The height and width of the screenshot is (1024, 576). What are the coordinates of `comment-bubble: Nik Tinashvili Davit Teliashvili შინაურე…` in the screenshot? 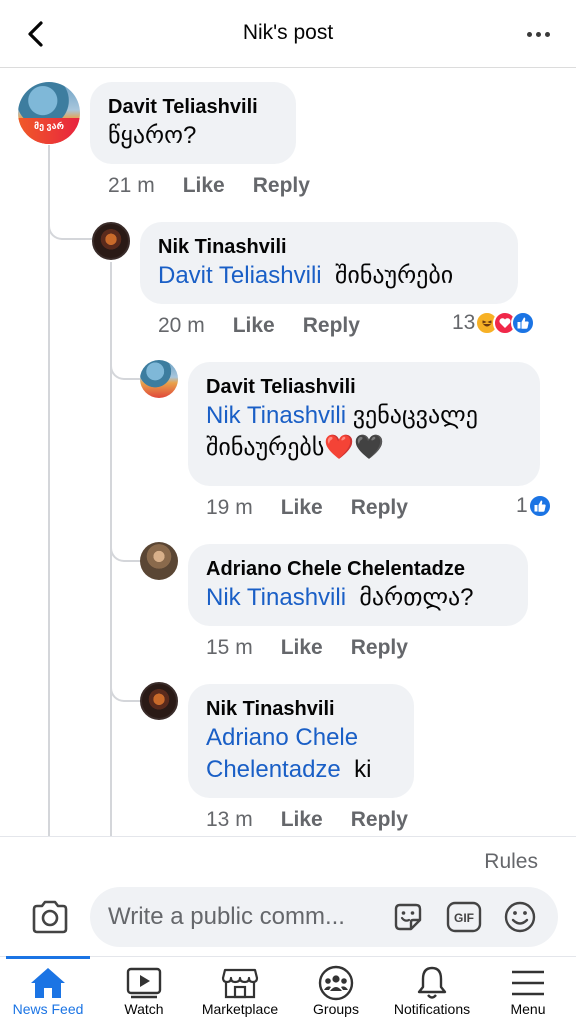 It's located at (329, 263).